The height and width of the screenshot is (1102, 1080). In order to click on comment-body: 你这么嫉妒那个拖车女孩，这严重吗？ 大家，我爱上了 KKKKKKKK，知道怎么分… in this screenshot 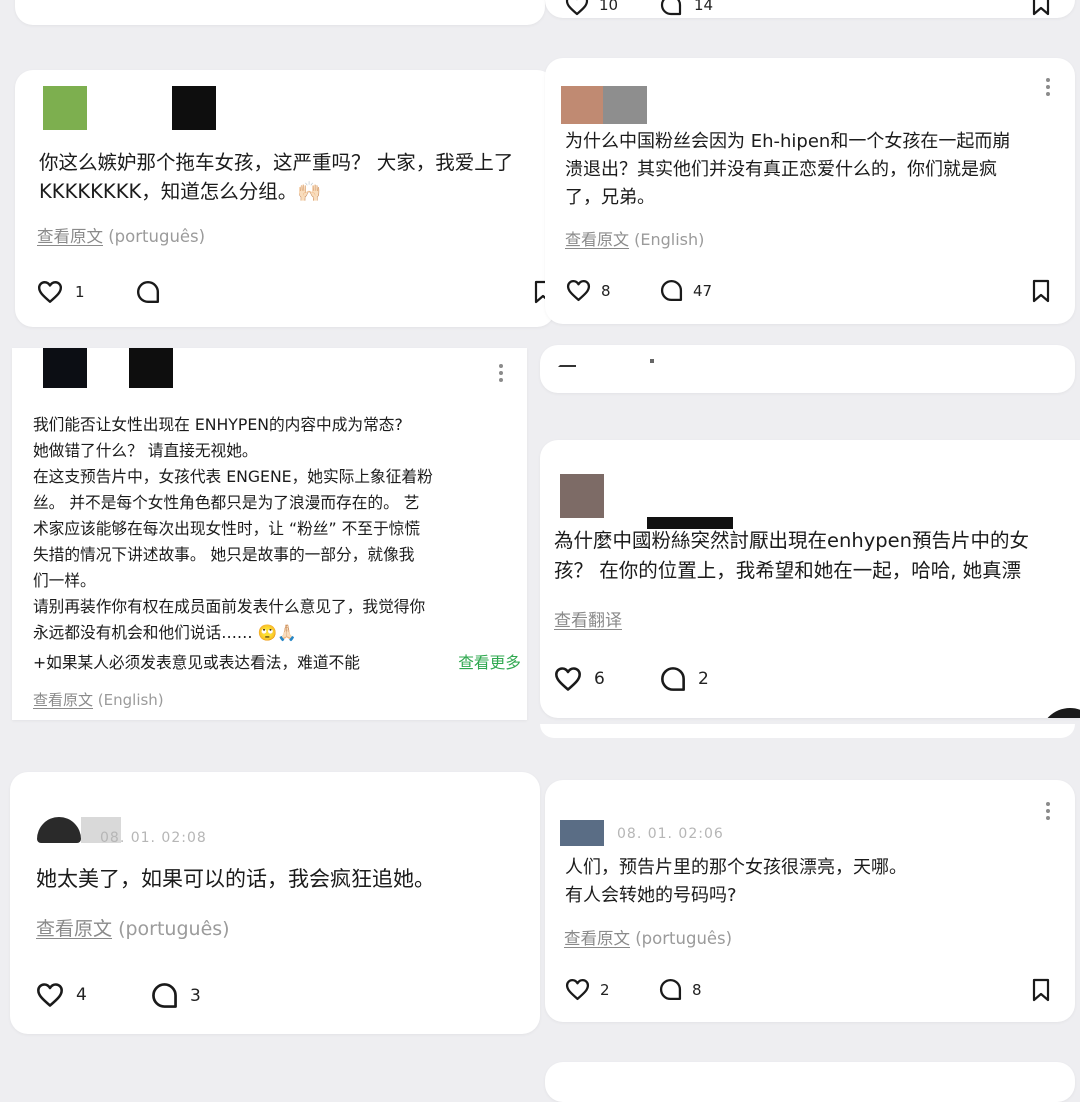, I will do `click(276, 177)`.